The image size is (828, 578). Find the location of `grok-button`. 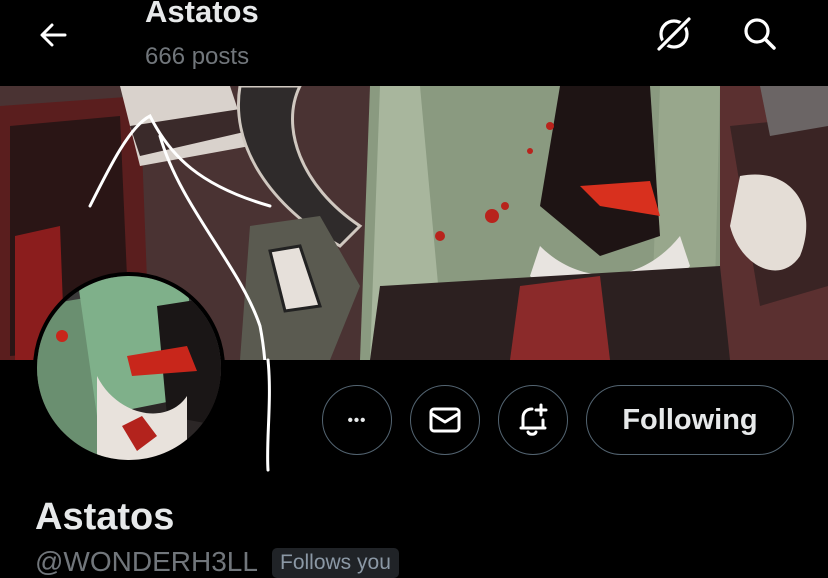

grok-button is located at coordinates (674, 34).